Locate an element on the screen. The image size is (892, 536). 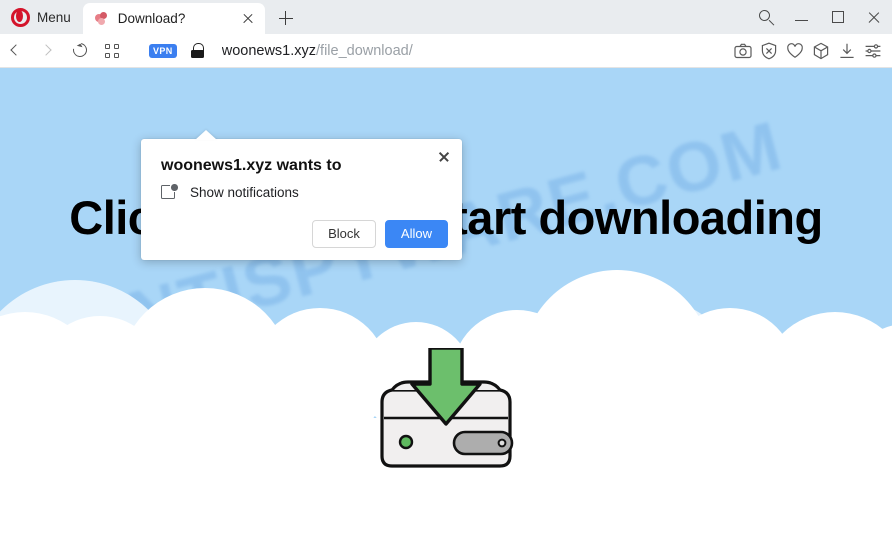
grid-icon is located at coordinates (112, 50).